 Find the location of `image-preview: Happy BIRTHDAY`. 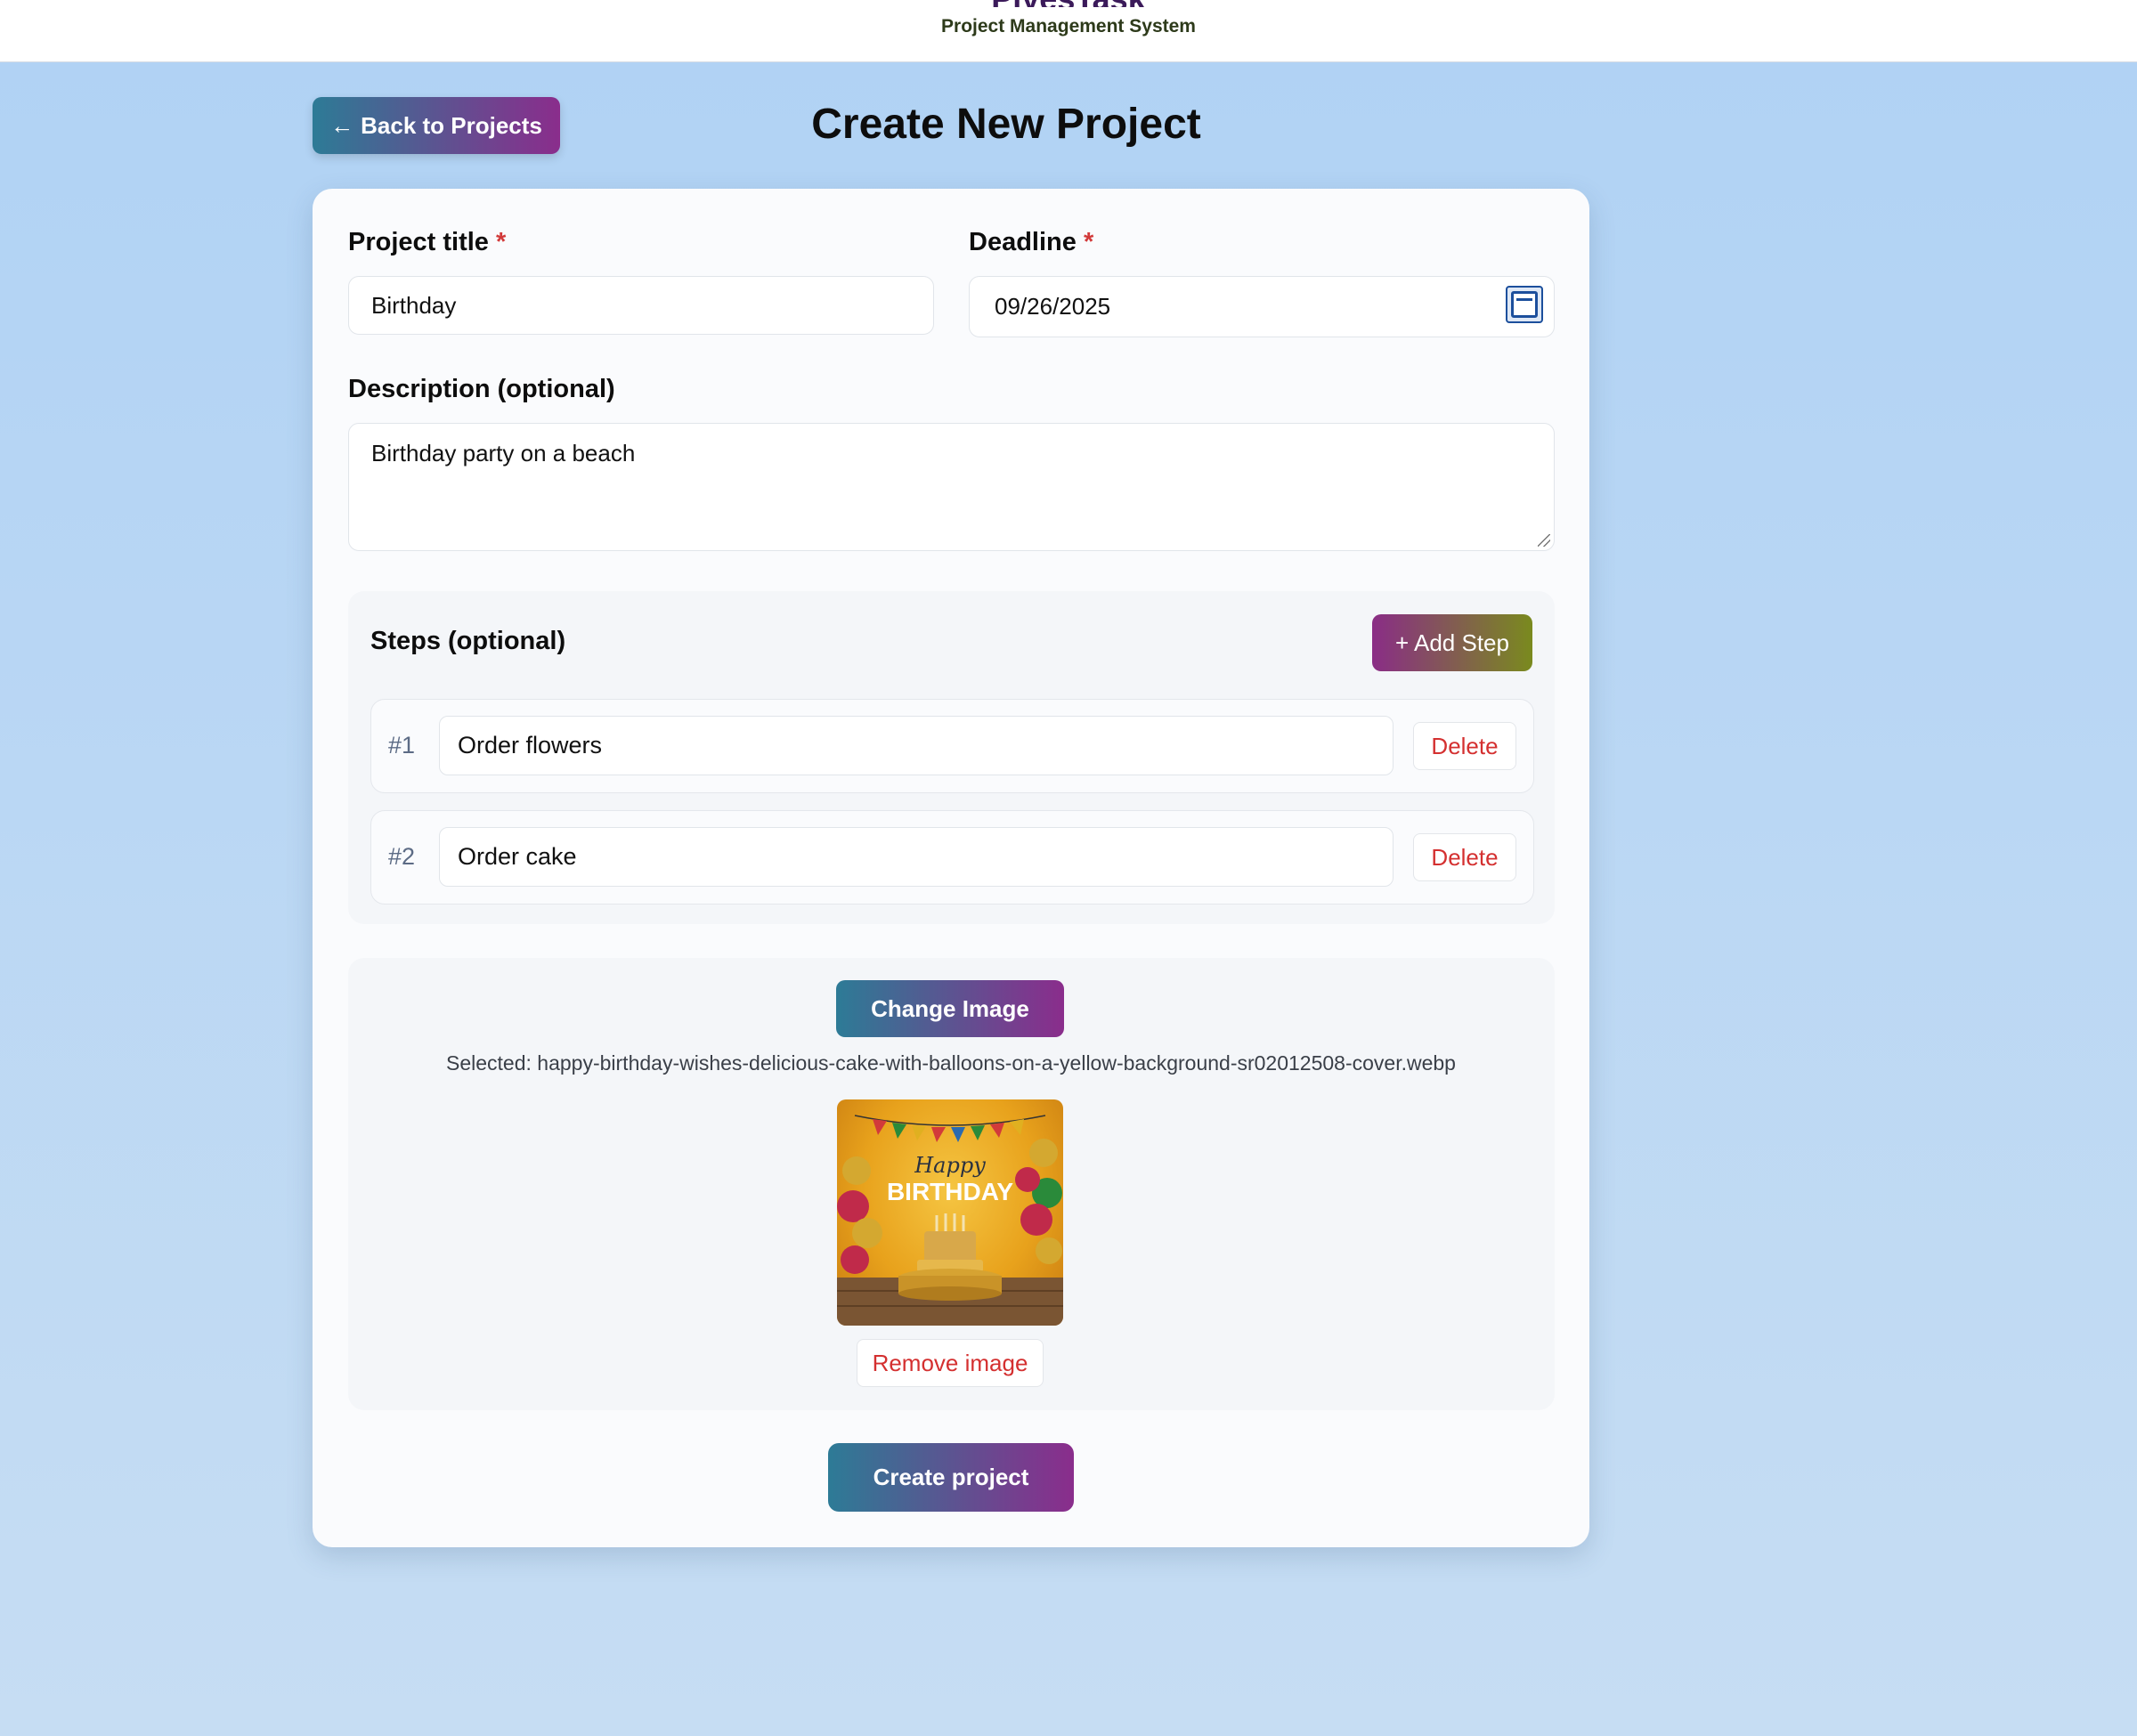

image-preview: Happy BIRTHDAY is located at coordinates (950, 1212).